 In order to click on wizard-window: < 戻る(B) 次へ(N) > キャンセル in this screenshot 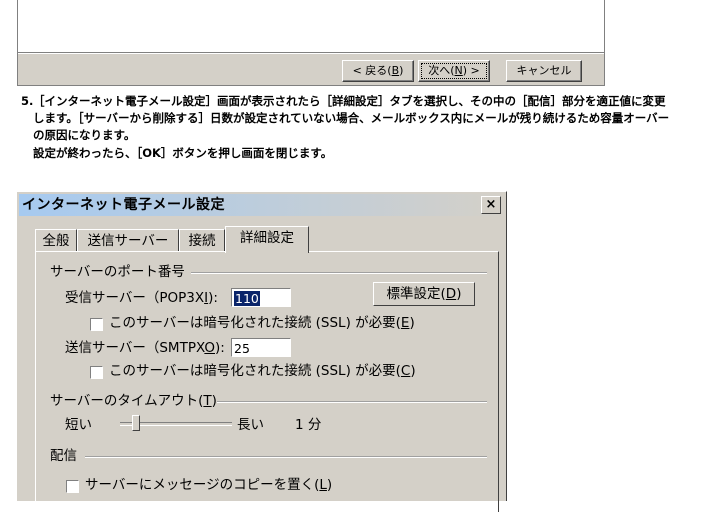, I will do `click(311, 43)`.